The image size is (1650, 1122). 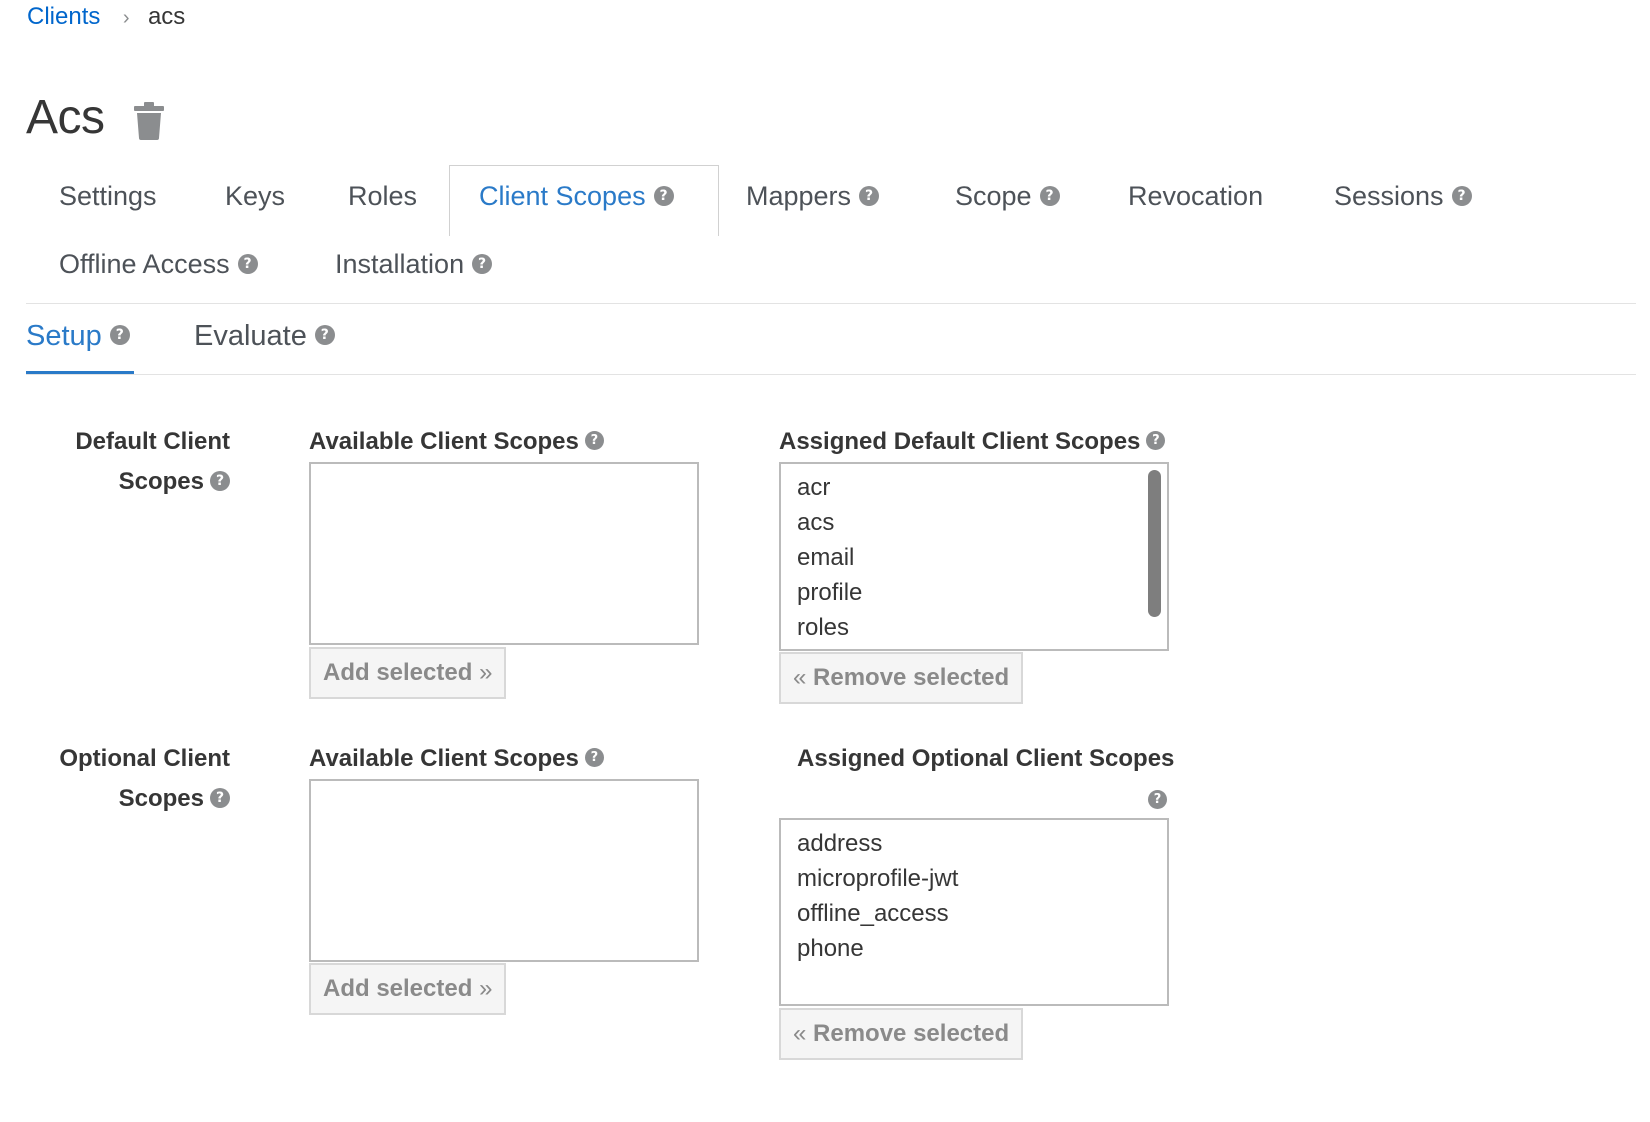 I want to click on tab-client-scopes: Client Scopes?, so click(x=576, y=196).